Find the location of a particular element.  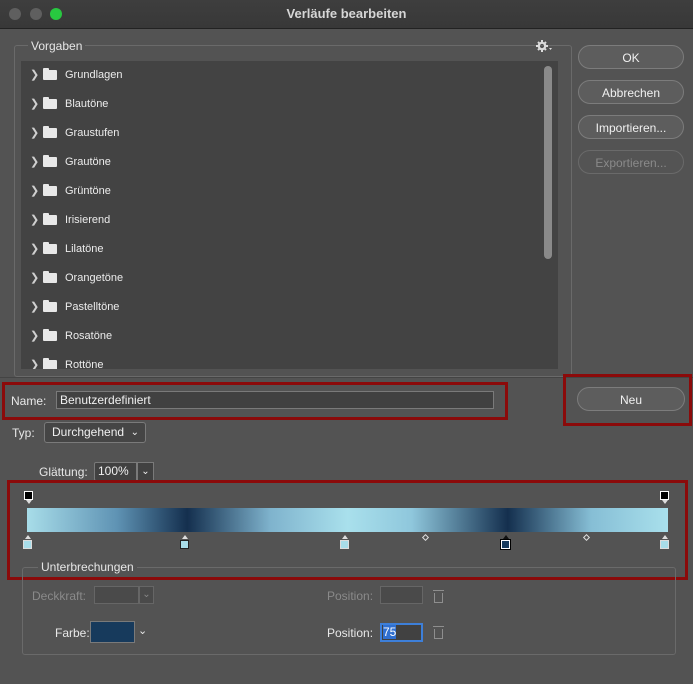

cancel-button: Abbrechen is located at coordinates (631, 92).